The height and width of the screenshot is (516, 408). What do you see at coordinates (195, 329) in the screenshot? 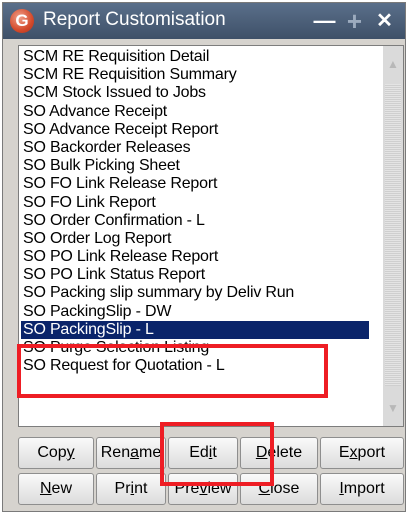
I see `list-item: SO PackingSlip - L` at bounding box center [195, 329].